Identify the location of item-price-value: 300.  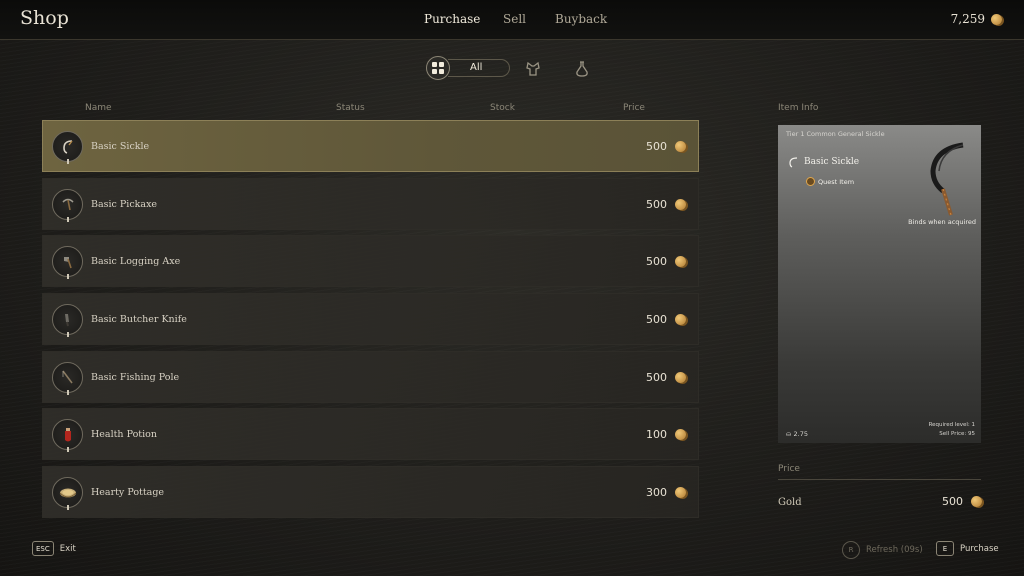
(656, 493).